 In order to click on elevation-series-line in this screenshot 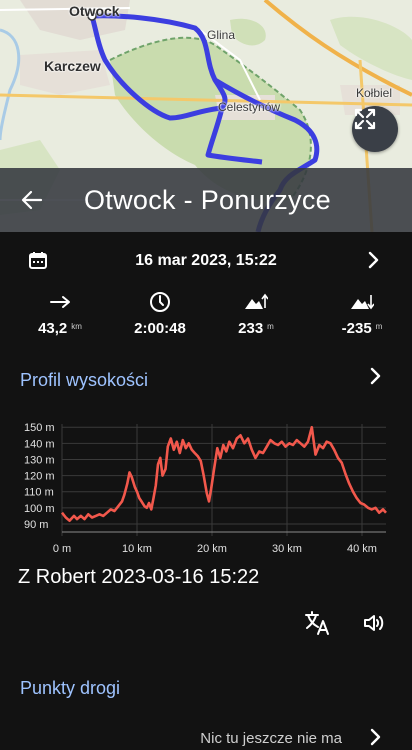, I will do `click(223, 473)`.